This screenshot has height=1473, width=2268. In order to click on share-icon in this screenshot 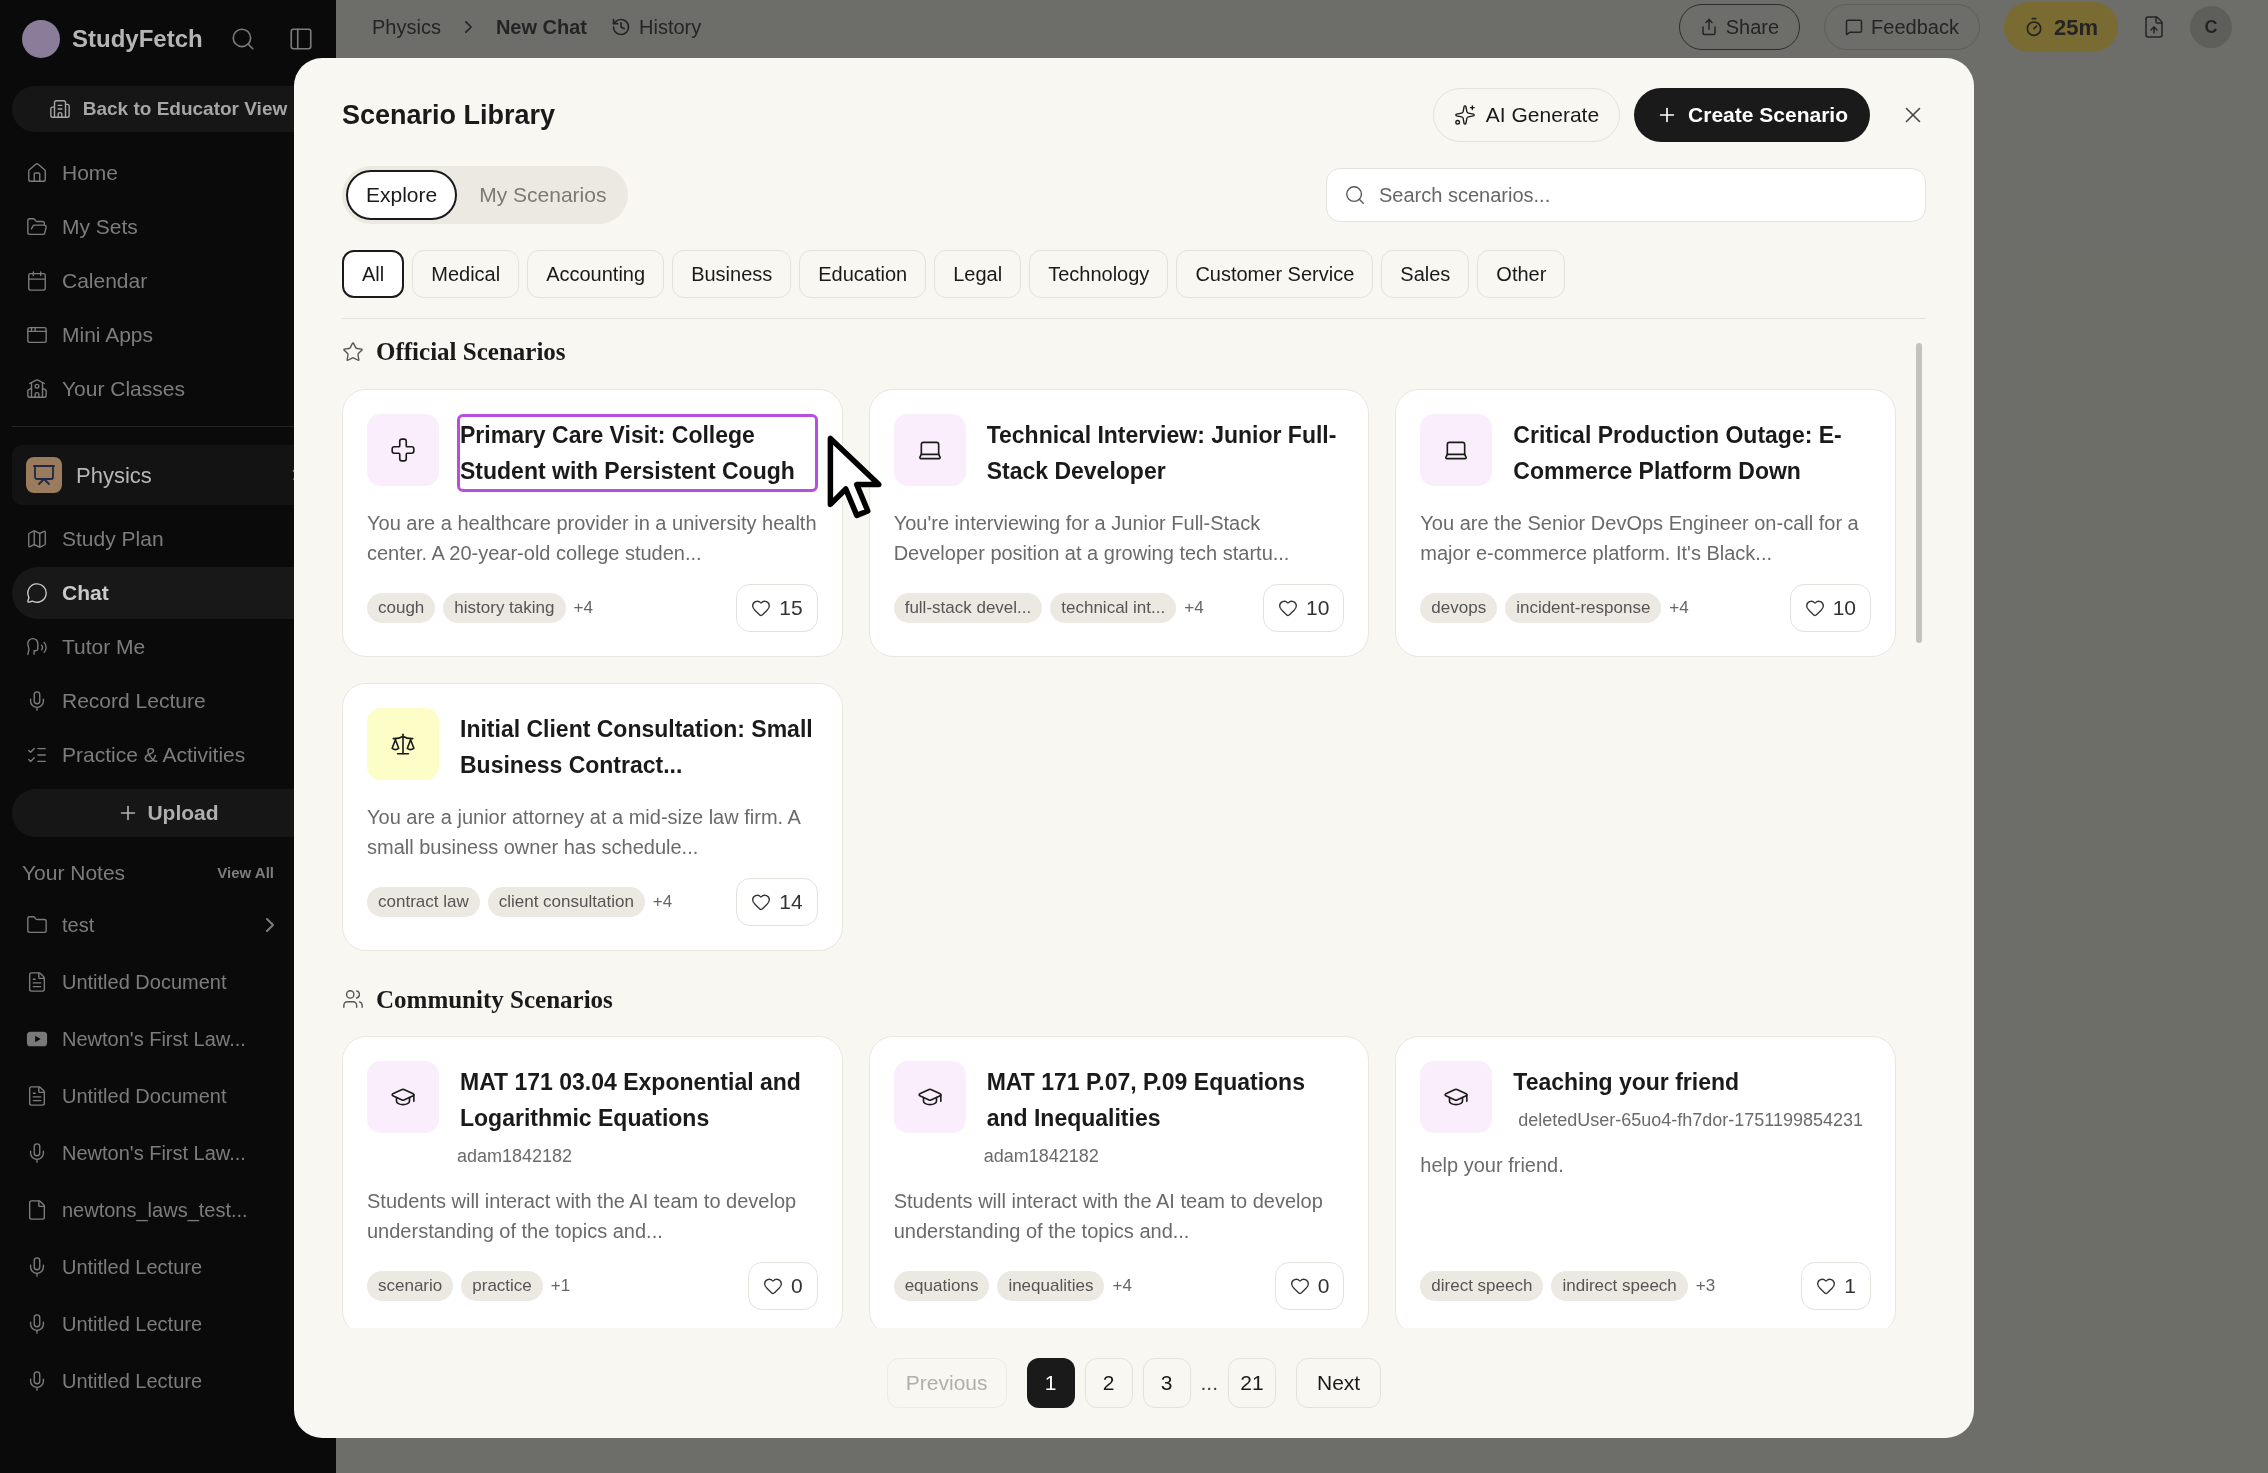, I will do `click(1708, 27)`.